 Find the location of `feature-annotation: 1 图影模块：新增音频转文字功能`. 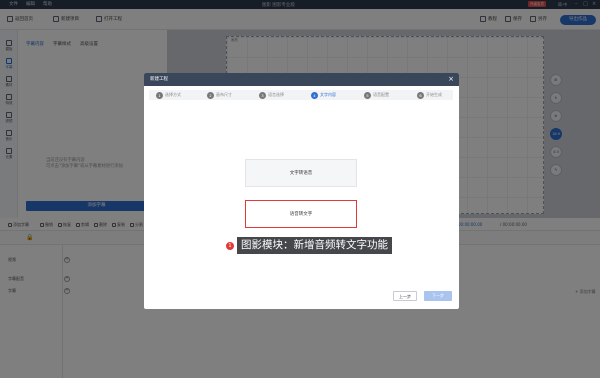

feature-annotation: 1 图影模块：新增音频转文字功能 is located at coordinates (309, 245).